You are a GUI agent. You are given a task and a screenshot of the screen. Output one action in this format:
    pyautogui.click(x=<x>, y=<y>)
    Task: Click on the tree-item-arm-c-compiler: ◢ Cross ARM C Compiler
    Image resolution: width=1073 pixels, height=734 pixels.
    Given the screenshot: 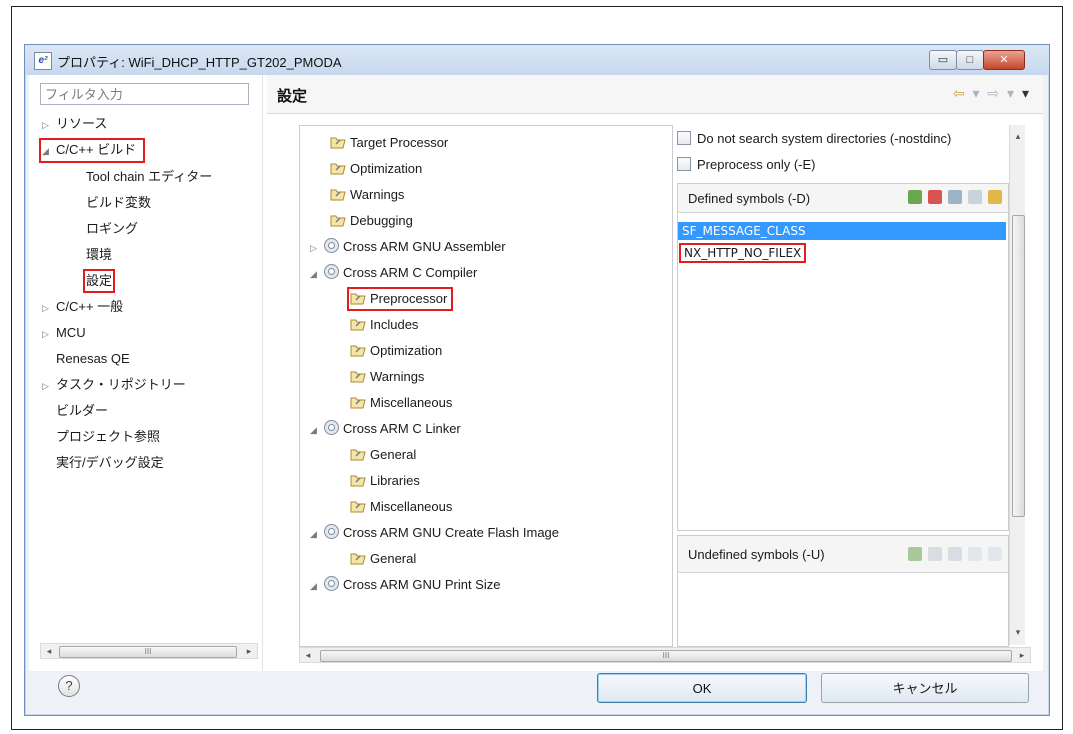 What is the action you would take?
    pyautogui.click(x=393, y=273)
    